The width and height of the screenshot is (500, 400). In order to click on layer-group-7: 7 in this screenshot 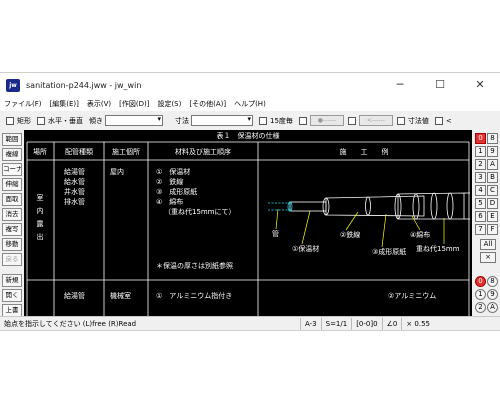, I will do `click(480, 229)`.